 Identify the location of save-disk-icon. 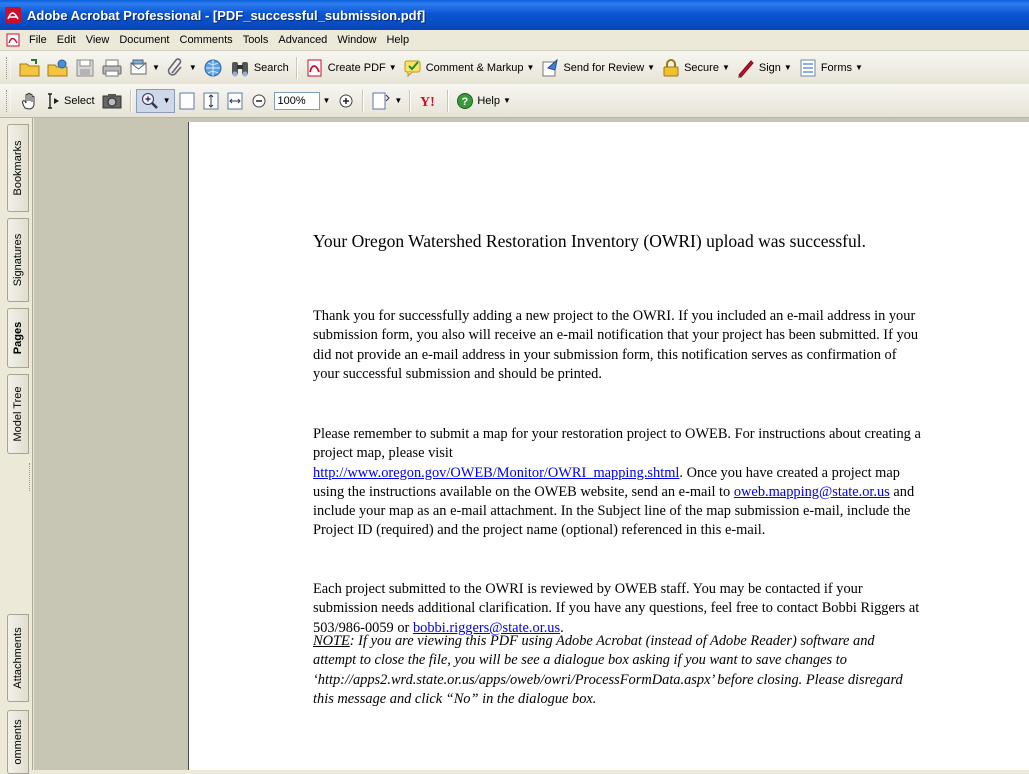
(85, 67).